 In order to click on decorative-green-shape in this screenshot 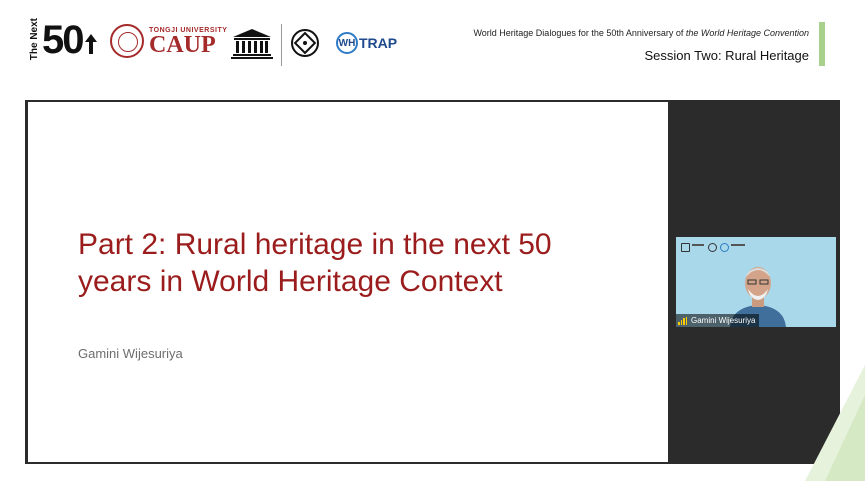, I will do `click(835, 423)`.